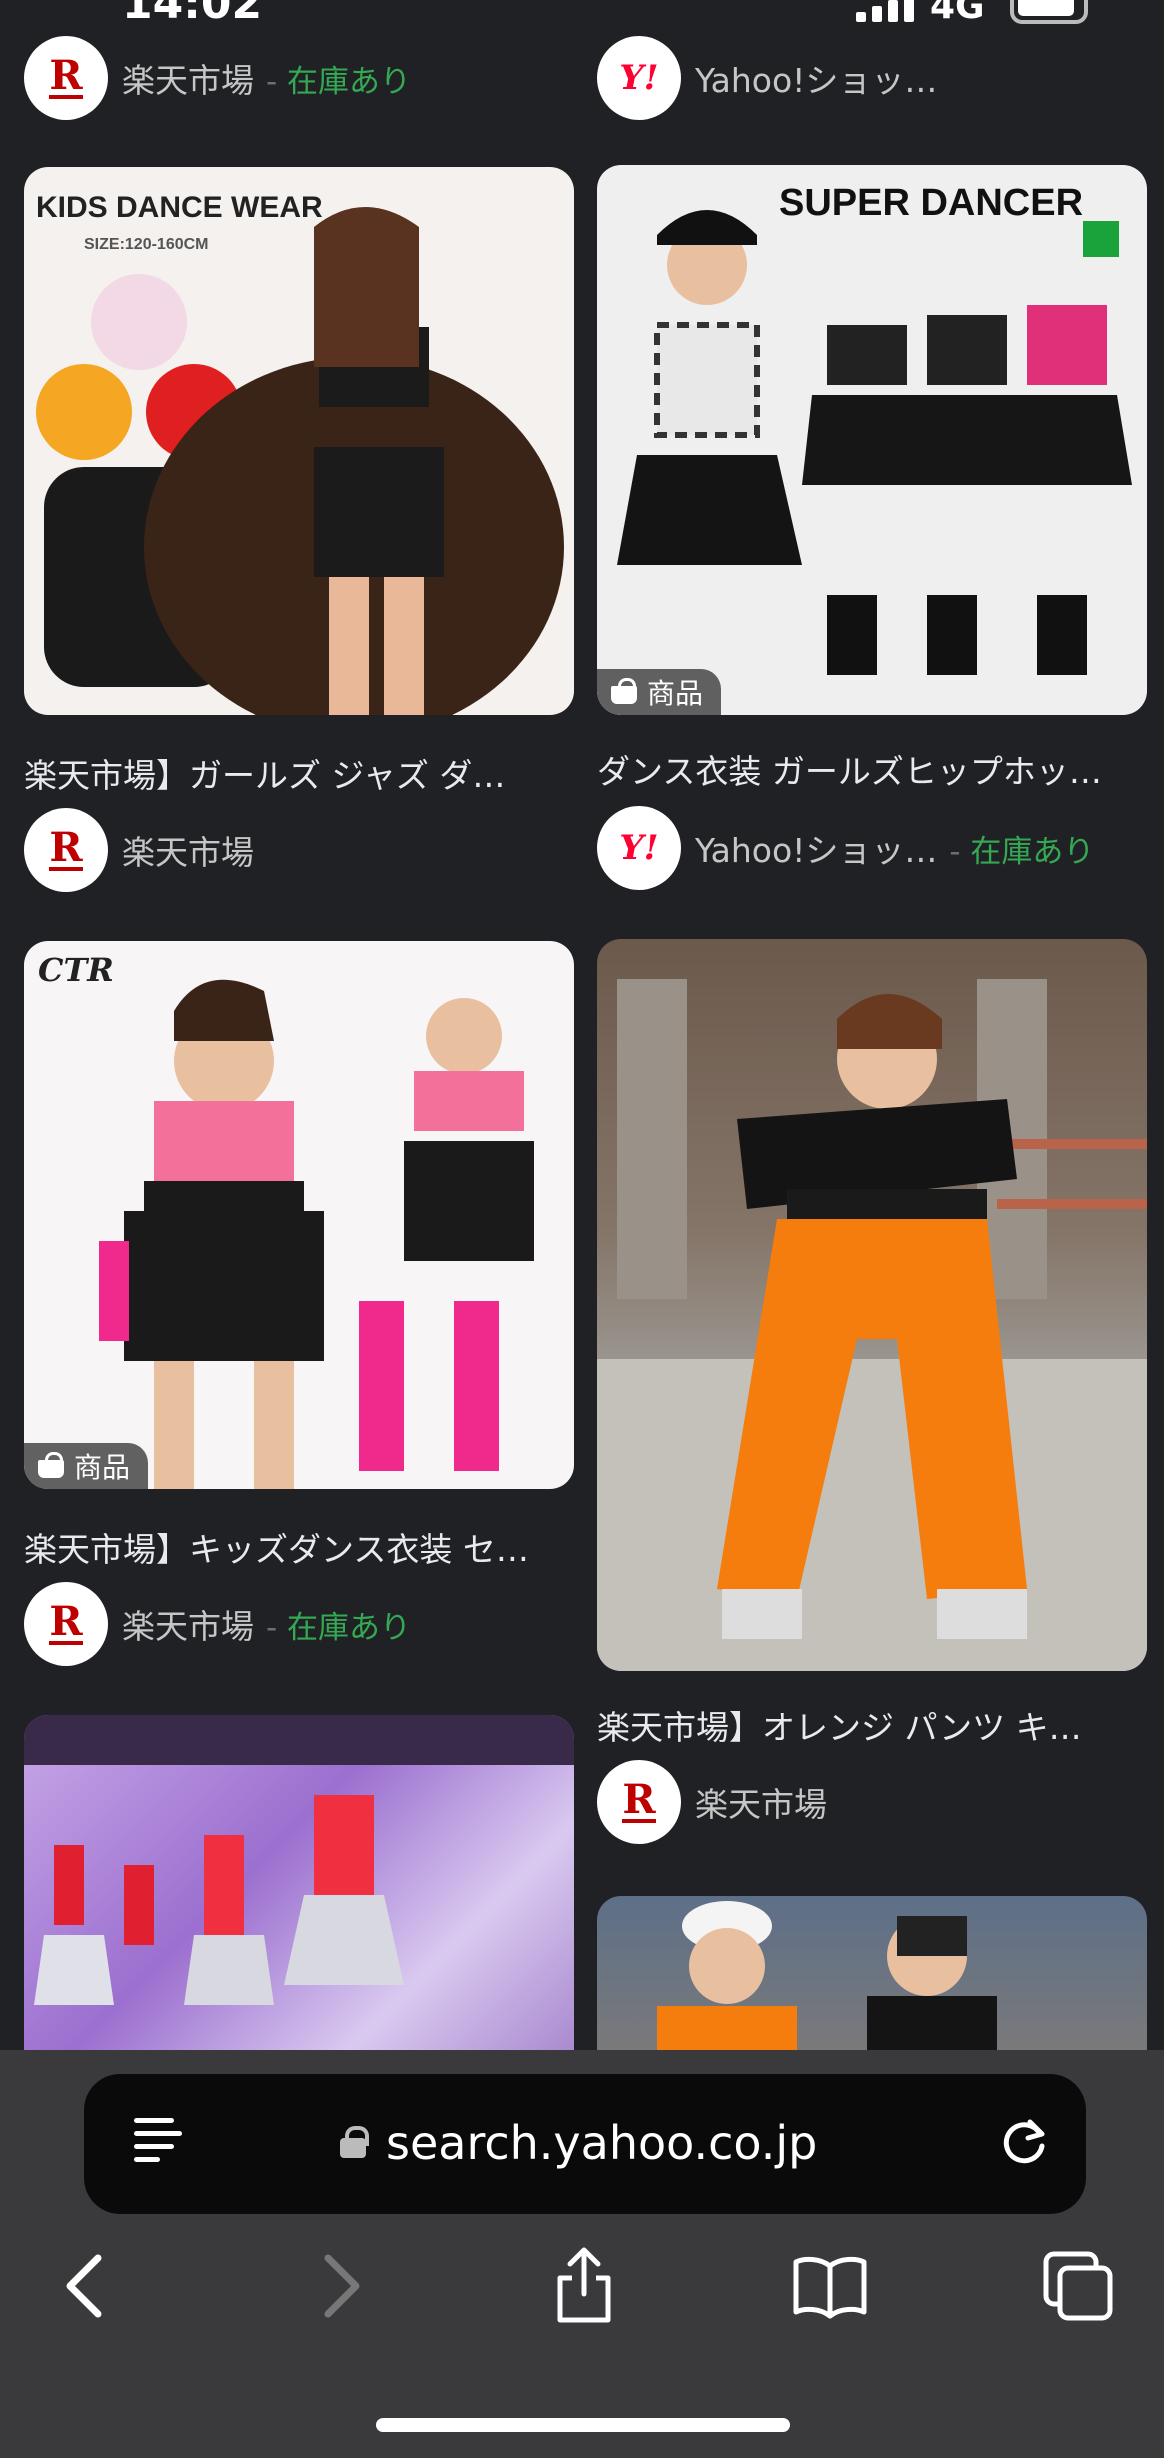  I want to click on kids-dance-wear-image: KIDS DANCE WEAR SIZE:120-160CM, so click(300, 453).